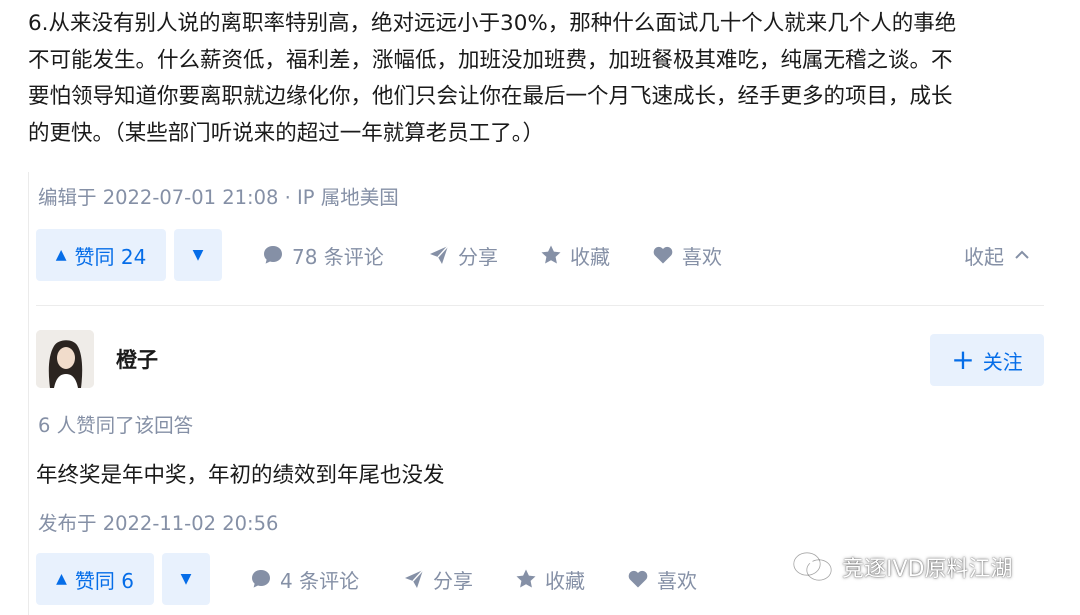 This screenshot has width=1080, height=615. Describe the element at coordinates (218, 197) in the screenshot. I see `edited-timestamp: 编辑于 2022-07-01 21:08 · IP 属地美国` at that location.